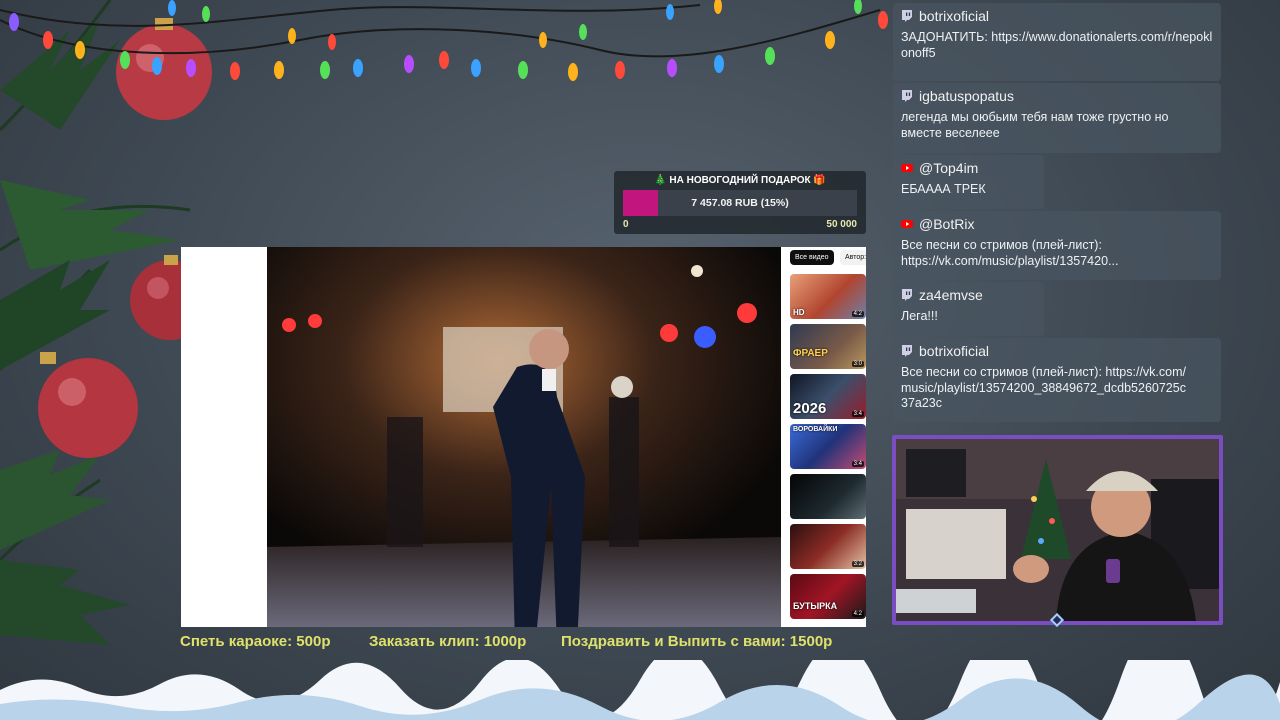  Describe the element at coordinates (812, 257) in the screenshot. I see `all-videos-chip: Все видео` at that location.